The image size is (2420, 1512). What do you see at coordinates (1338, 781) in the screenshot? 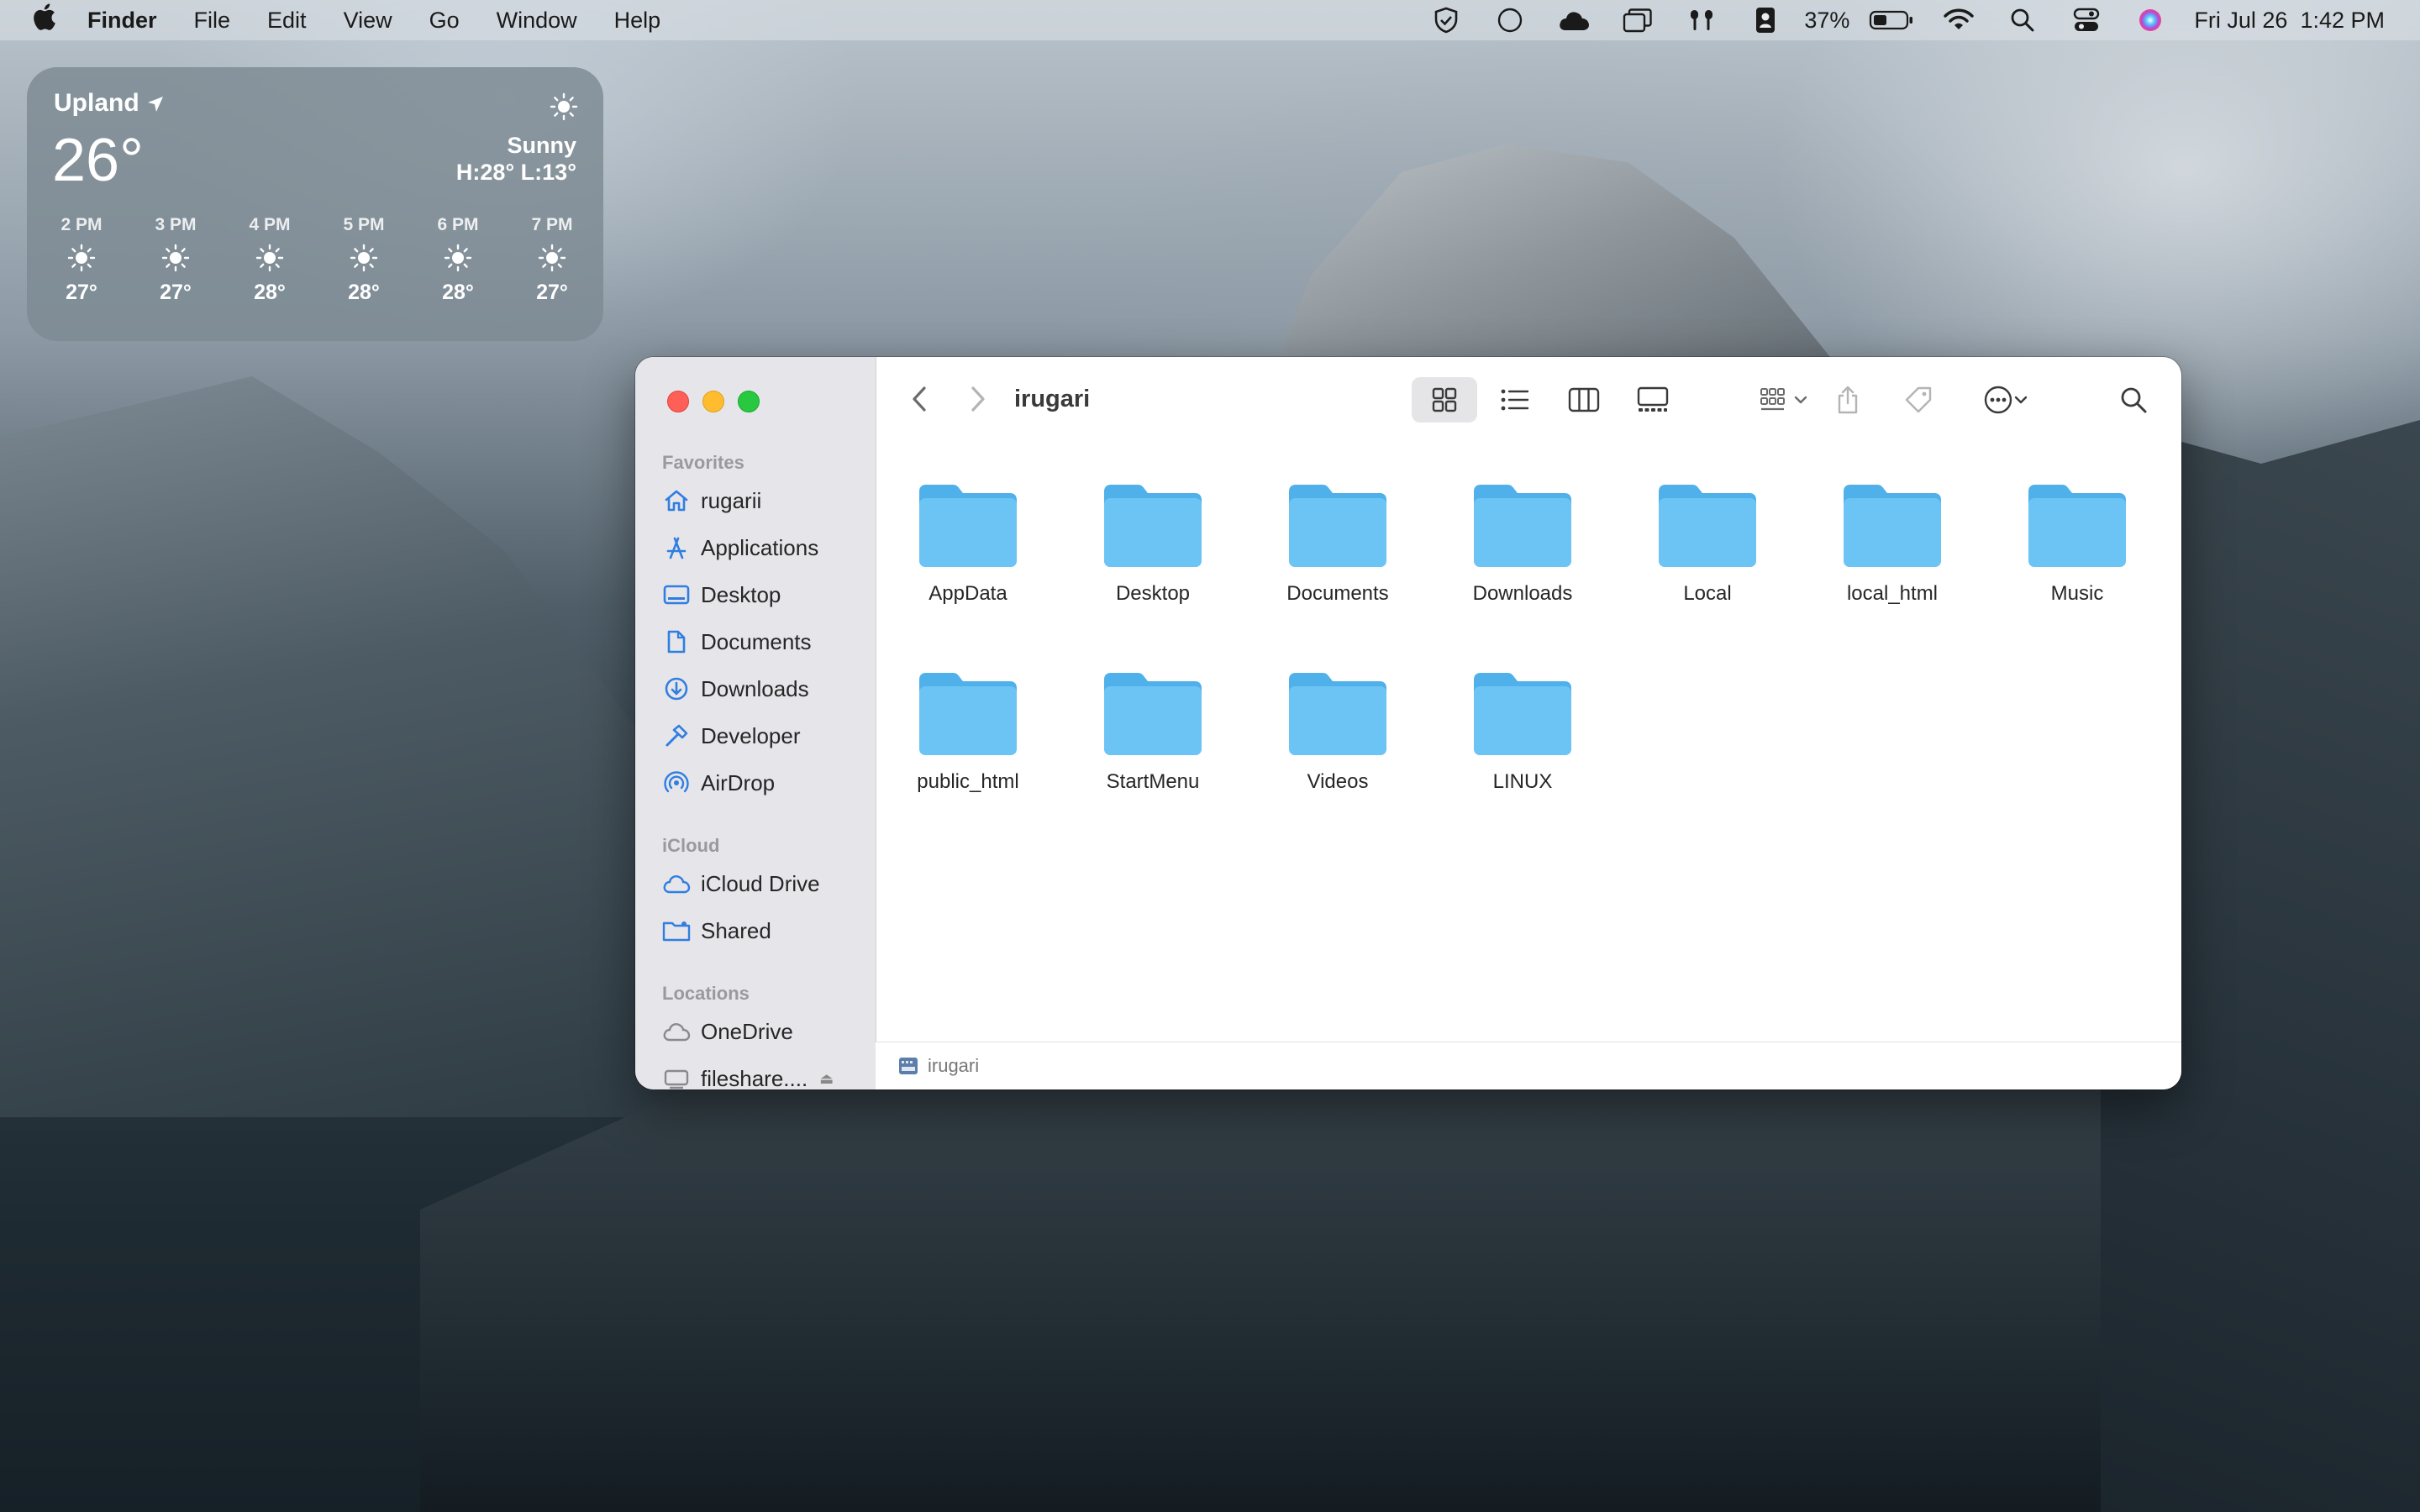
I see `folder-label: Videos` at bounding box center [1338, 781].